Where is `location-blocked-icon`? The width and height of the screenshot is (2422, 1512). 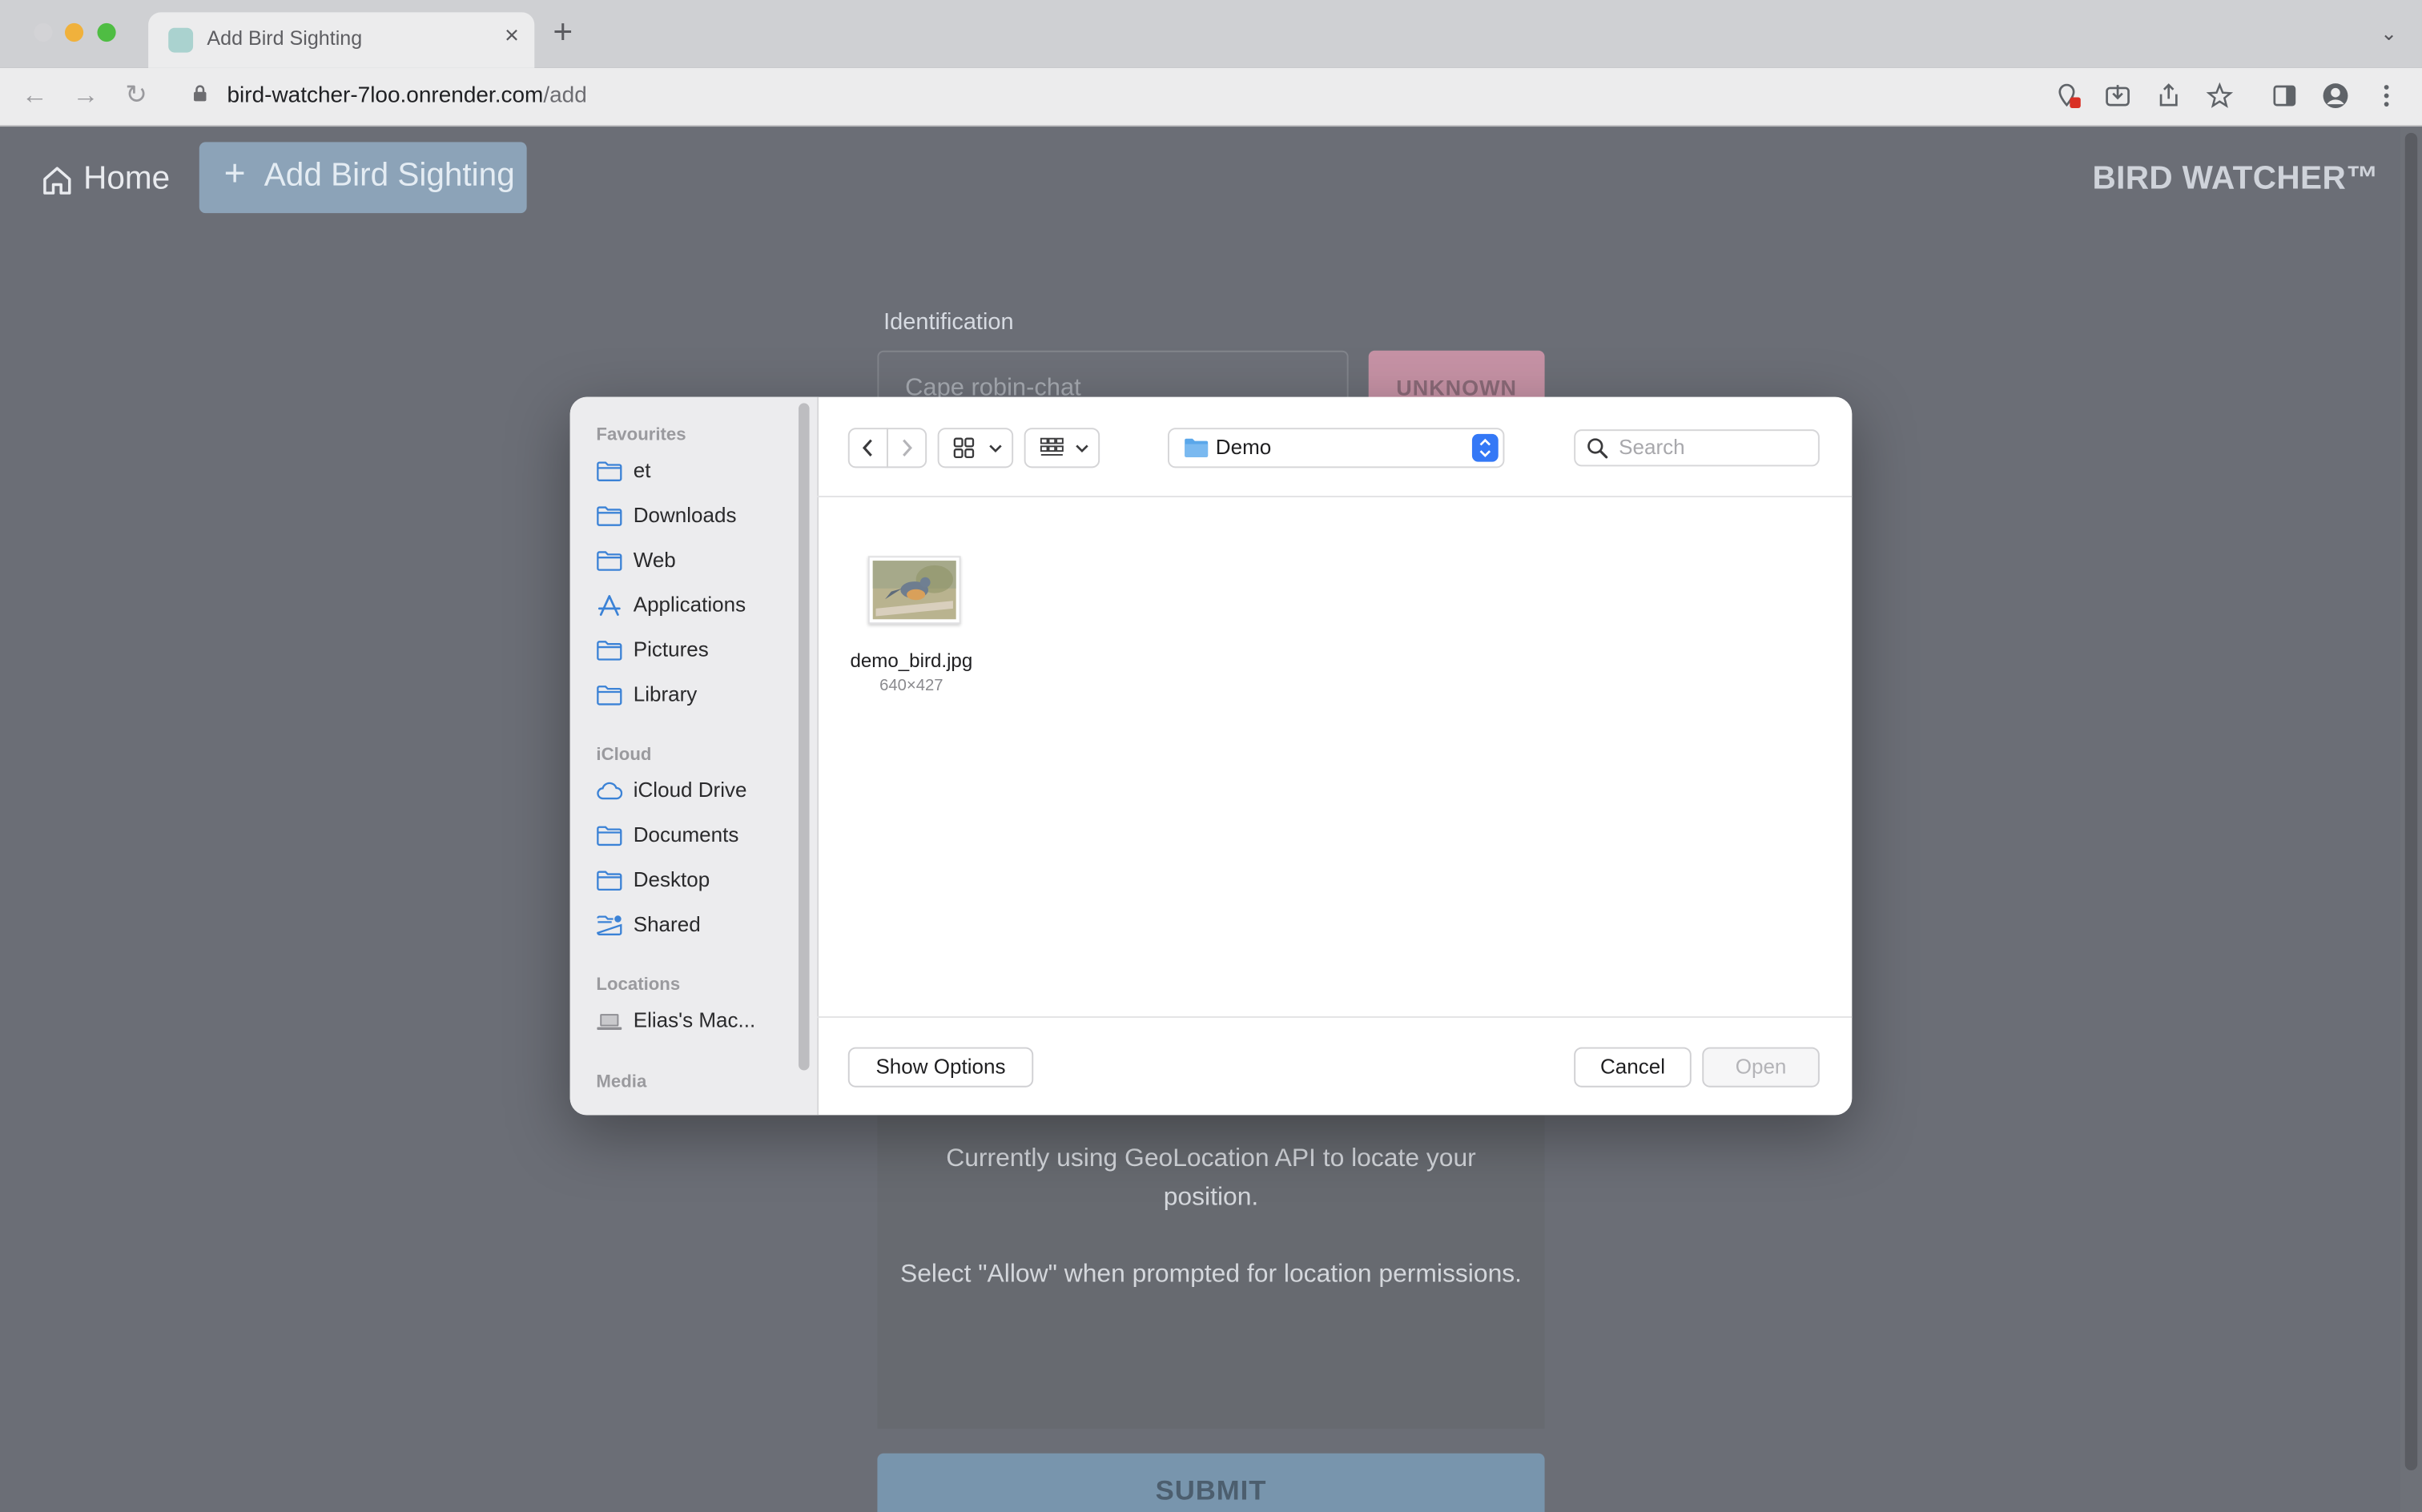 location-blocked-icon is located at coordinates (2068, 96).